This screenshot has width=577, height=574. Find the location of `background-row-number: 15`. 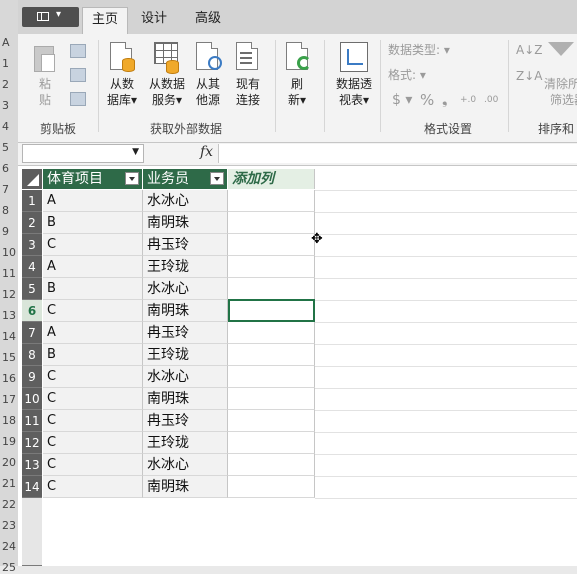

background-row-number: 15 is located at coordinates (9, 357).